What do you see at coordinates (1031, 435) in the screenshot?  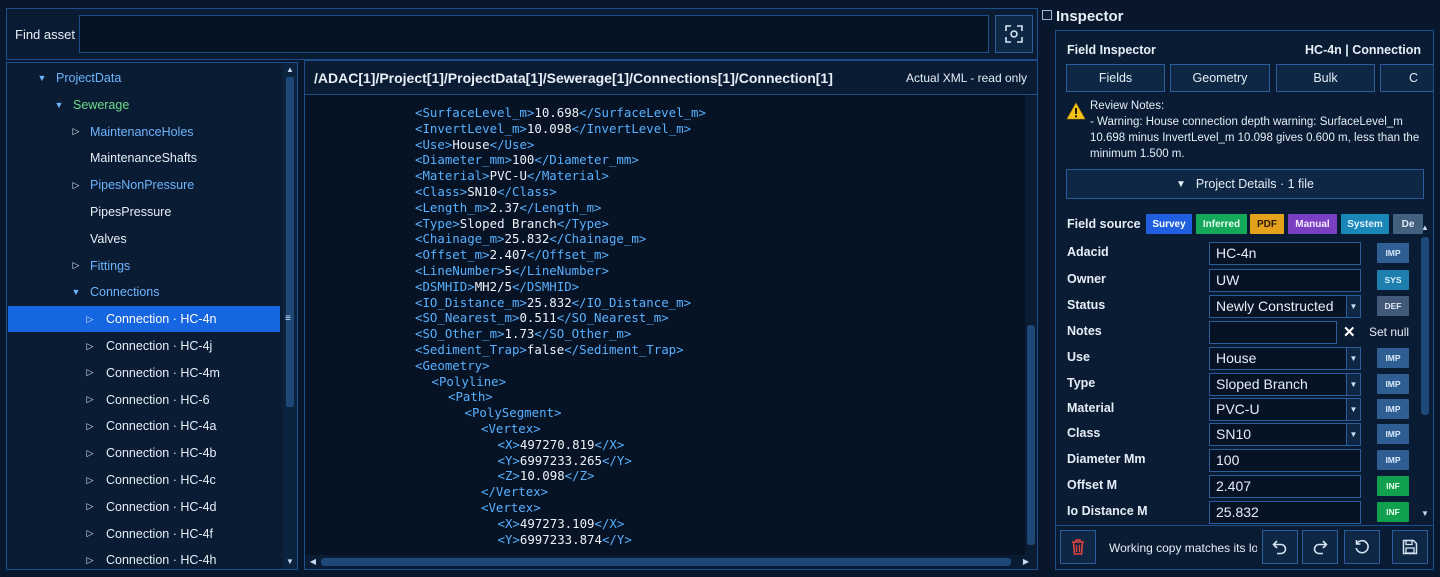 I see `xml-vscroll-thumb` at bounding box center [1031, 435].